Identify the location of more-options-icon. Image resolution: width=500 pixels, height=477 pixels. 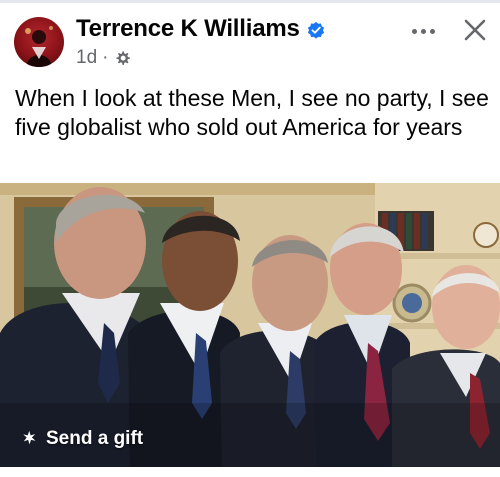
(423, 31).